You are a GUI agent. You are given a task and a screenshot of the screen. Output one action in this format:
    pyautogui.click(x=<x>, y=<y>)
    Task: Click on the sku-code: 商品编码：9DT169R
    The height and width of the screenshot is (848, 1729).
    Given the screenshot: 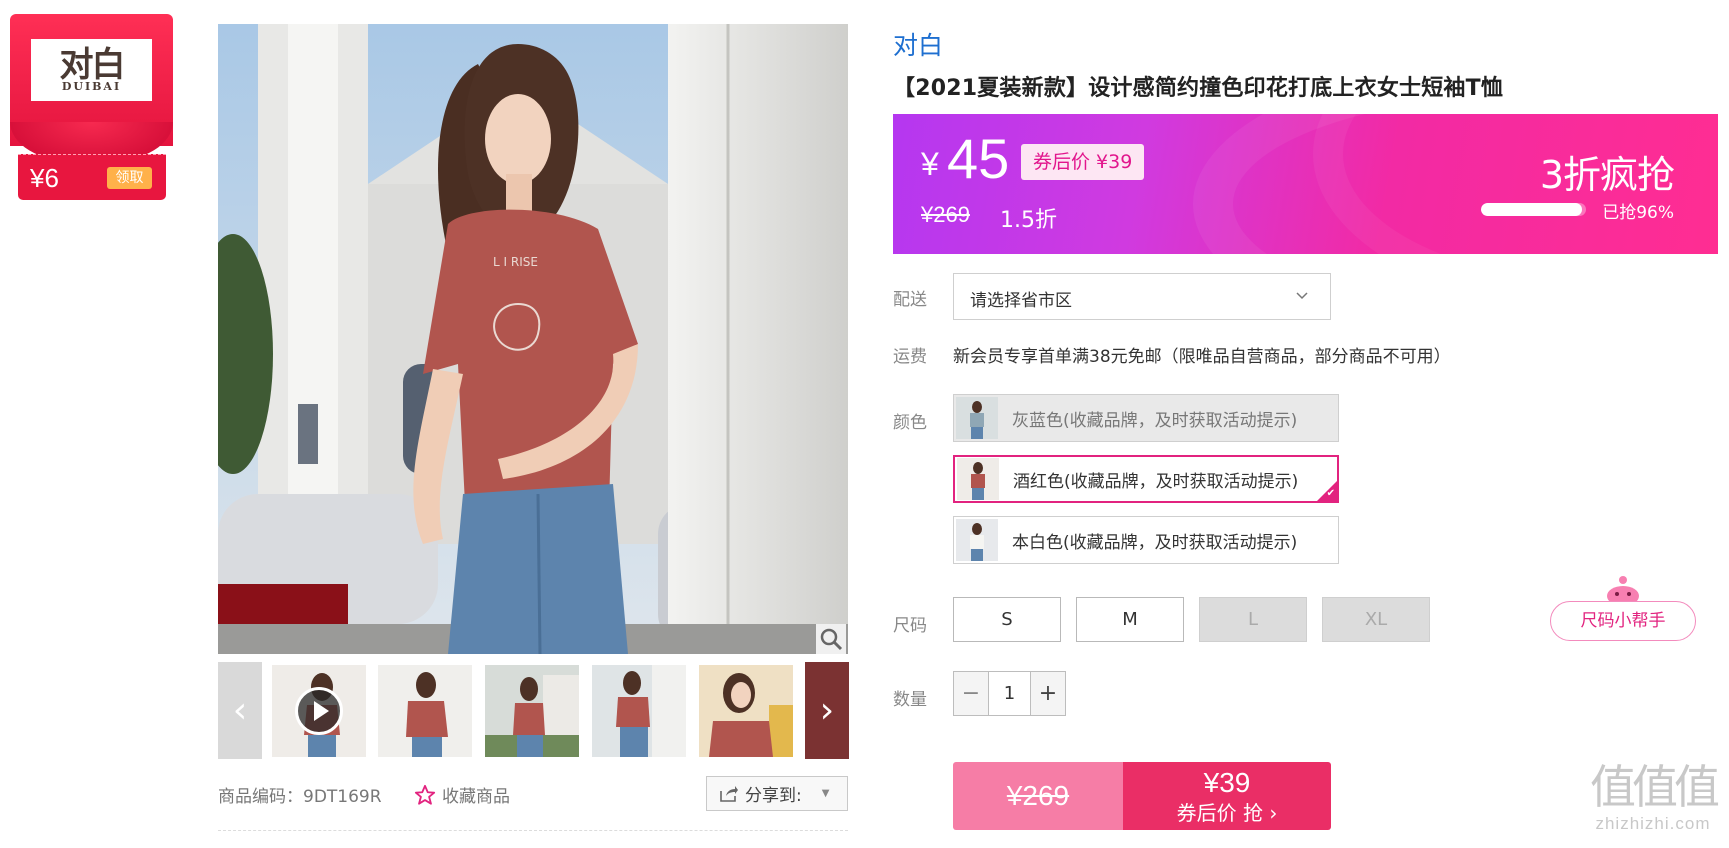 What is the action you would take?
    pyautogui.click(x=300, y=797)
    